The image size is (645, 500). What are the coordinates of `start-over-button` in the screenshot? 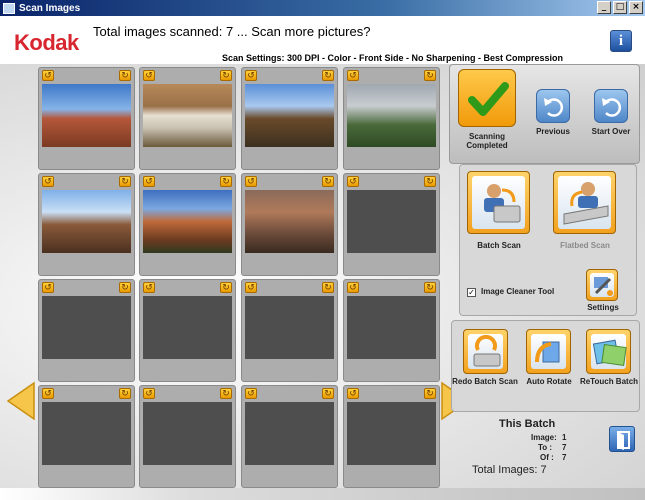 It's located at (611, 106).